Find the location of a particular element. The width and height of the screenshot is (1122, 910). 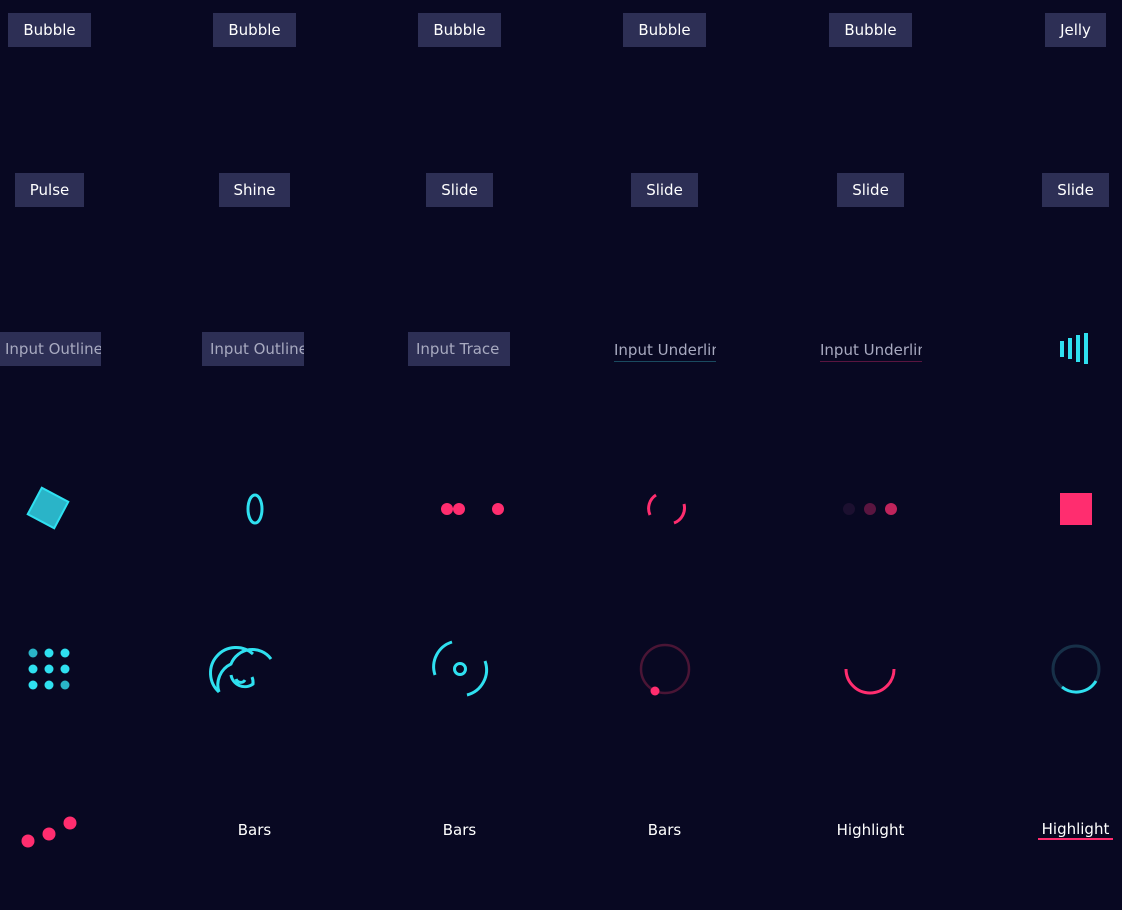

cell: Shine is located at coordinates (254, 190).